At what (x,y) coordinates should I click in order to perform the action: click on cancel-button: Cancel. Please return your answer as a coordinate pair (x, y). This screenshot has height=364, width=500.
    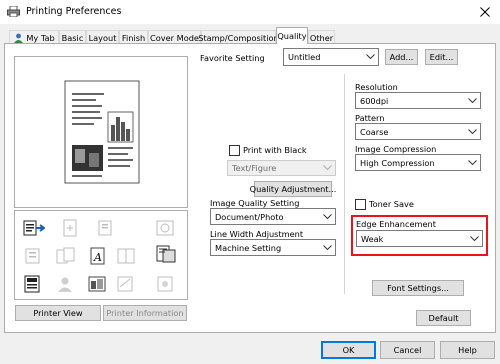
    Looking at the image, I should click on (407, 350).